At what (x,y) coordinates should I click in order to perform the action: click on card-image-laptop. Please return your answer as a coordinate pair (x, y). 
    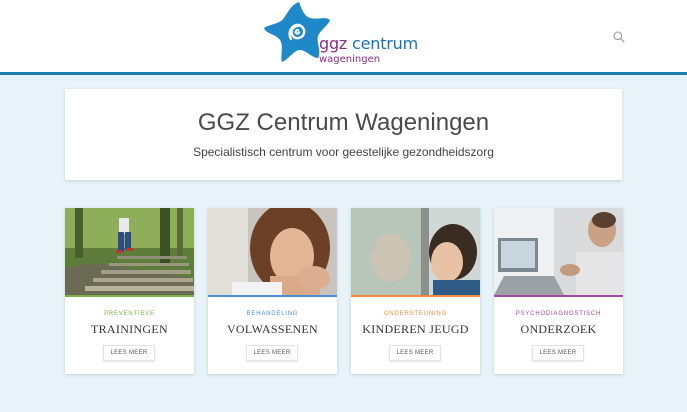
    Looking at the image, I should click on (558, 251).